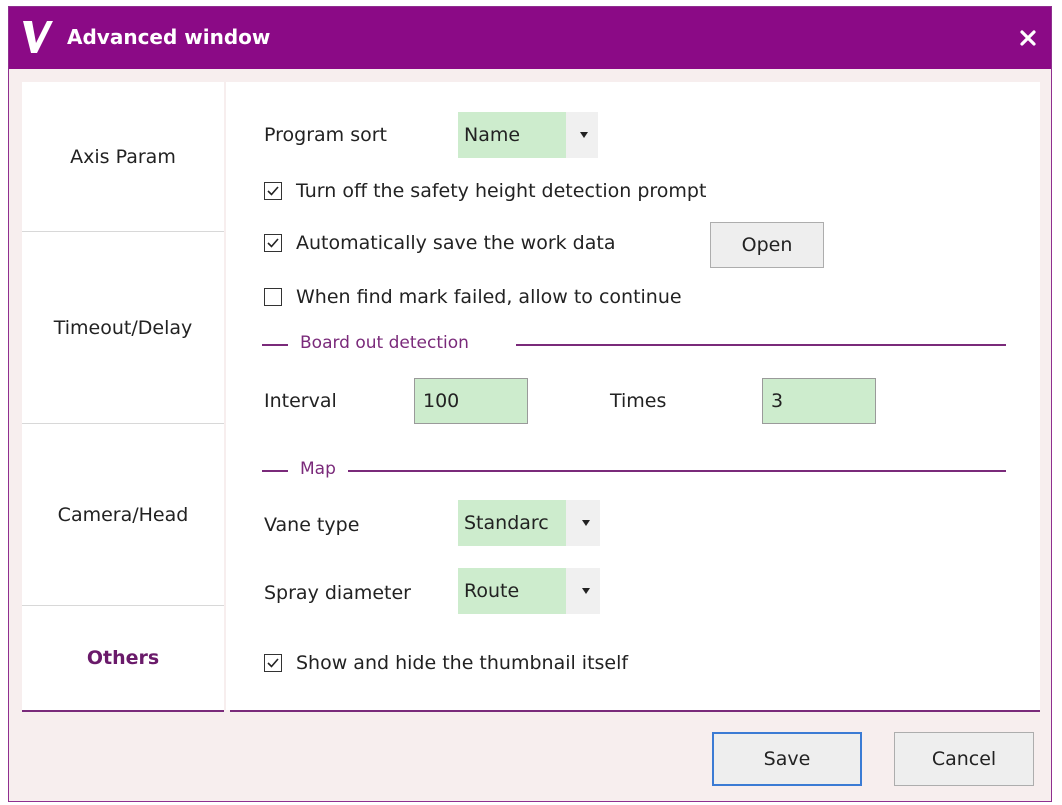 The height and width of the screenshot is (805, 1062). I want to click on panel-divider, so click(635, 711).